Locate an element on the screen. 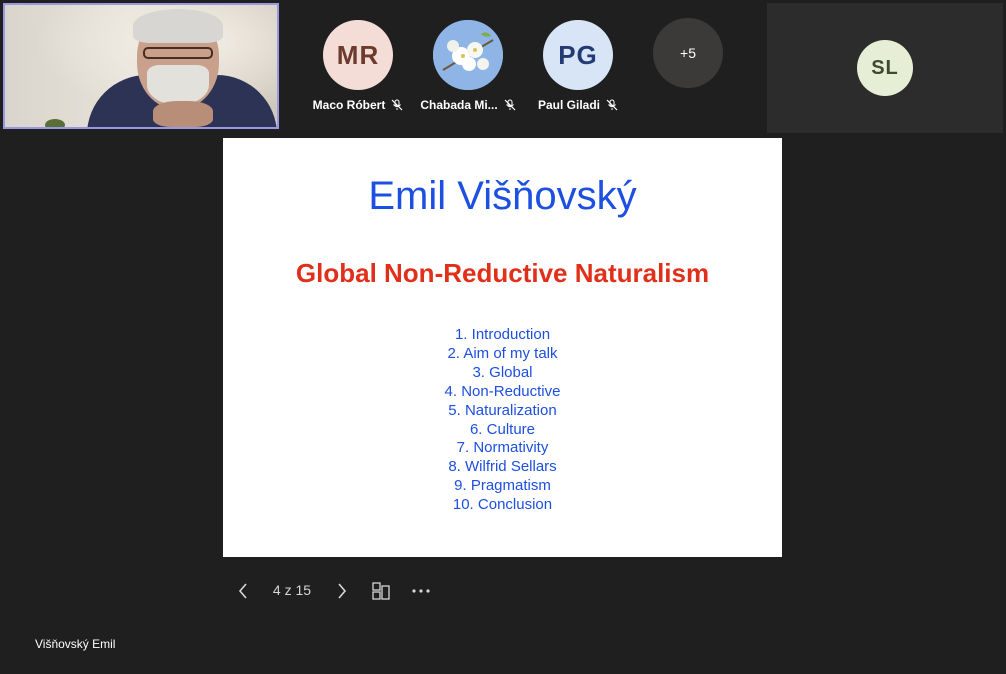 The width and height of the screenshot is (1006, 674). chevron-right-icon is located at coordinates (342, 591).